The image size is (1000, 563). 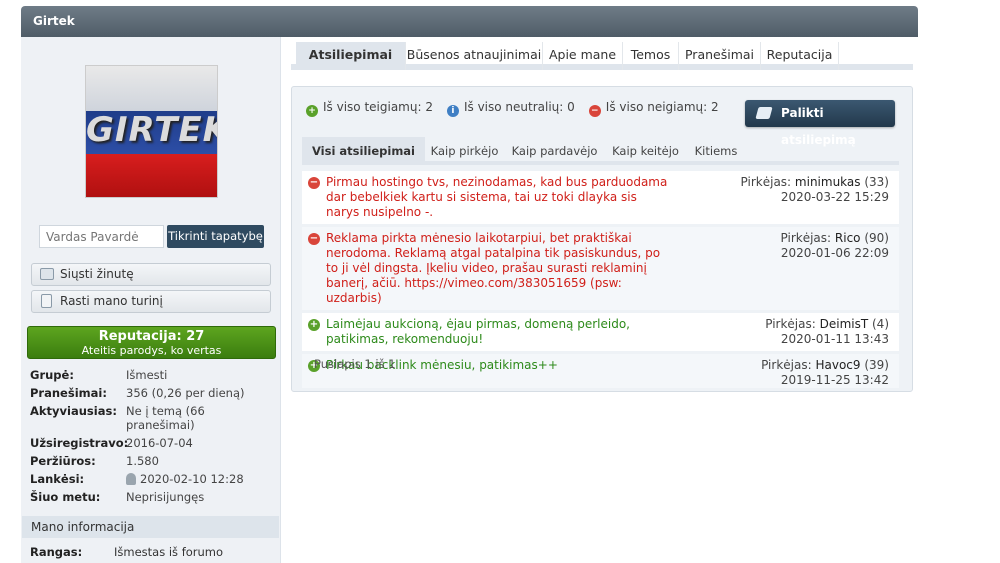 What do you see at coordinates (65, 497) in the screenshot?
I see `info-key: Šiuo metu:` at bounding box center [65, 497].